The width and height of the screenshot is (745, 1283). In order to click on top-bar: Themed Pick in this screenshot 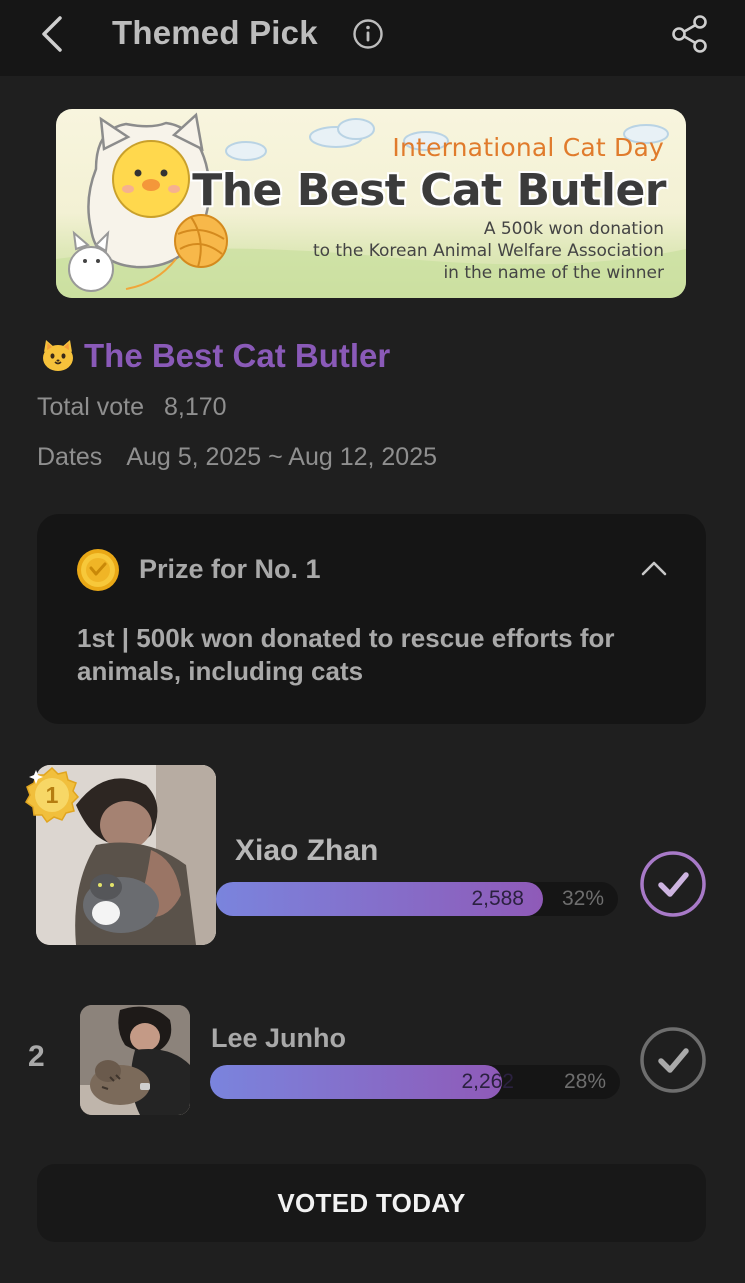, I will do `click(372, 38)`.